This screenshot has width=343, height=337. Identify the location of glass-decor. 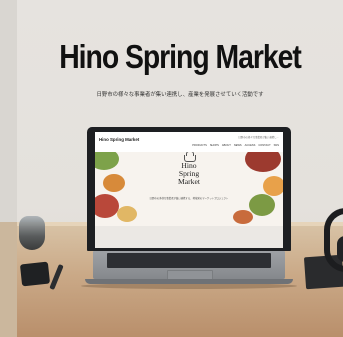
(32, 233).